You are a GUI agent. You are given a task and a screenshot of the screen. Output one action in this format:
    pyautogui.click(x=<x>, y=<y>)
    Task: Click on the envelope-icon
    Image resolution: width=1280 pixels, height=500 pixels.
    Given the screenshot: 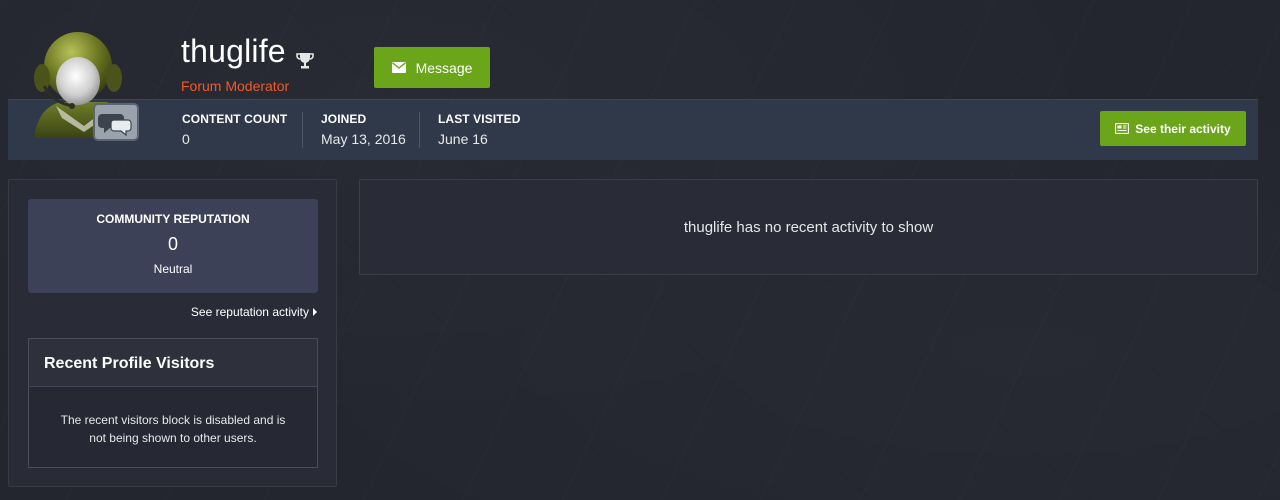 What is the action you would take?
    pyautogui.click(x=398, y=67)
    